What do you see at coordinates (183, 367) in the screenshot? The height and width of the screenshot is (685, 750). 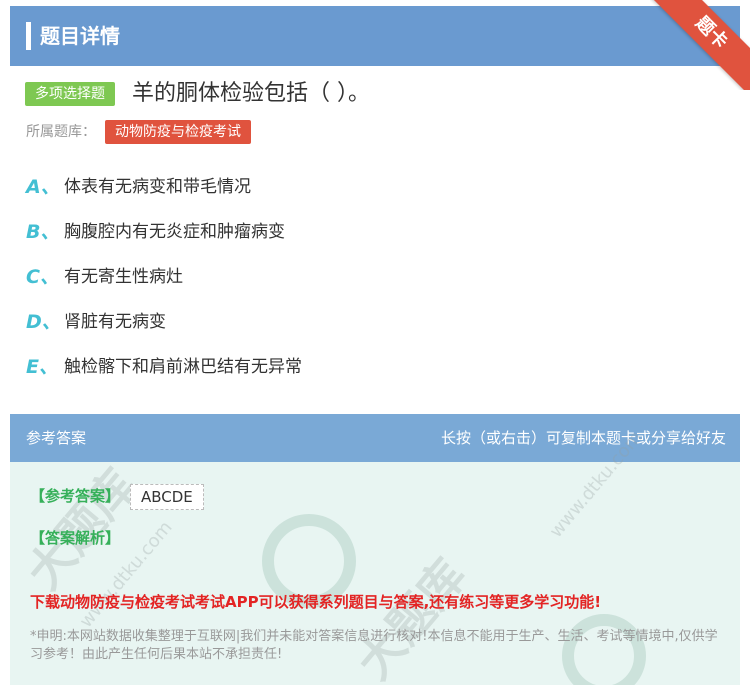 I see `option-text: 触检髂下和肩前淋巴结有无异常` at bounding box center [183, 367].